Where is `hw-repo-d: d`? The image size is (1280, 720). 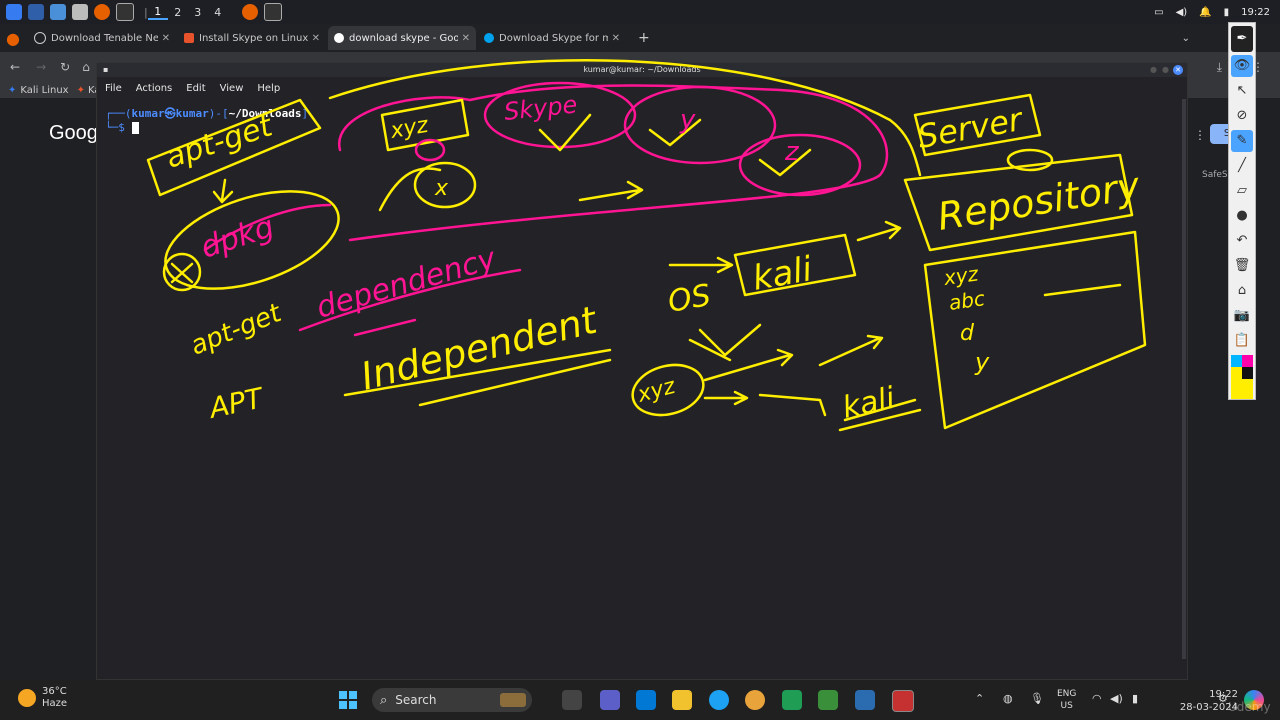
hw-repo-d: d is located at coordinates (967, 333).